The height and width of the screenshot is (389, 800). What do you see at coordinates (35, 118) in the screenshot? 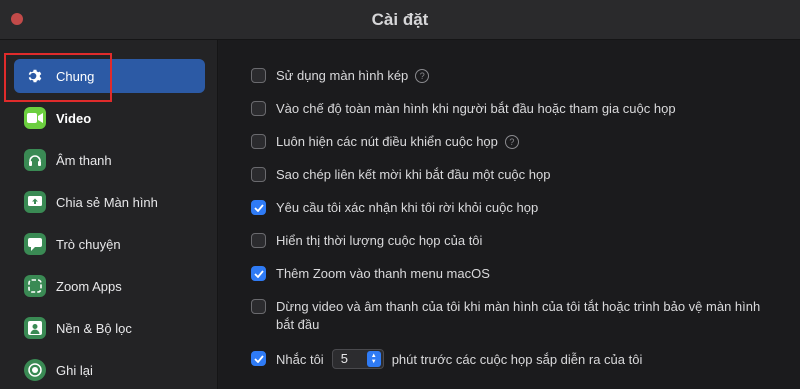
I see `video-camera-icon` at bounding box center [35, 118].